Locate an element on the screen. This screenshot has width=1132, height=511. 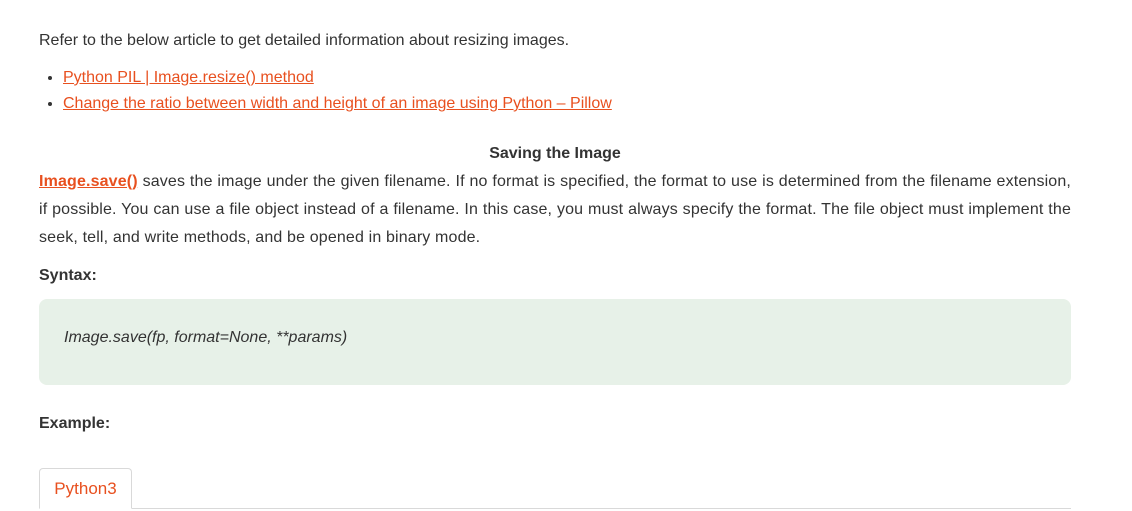
tab-python3: Python3 is located at coordinates (85, 488).